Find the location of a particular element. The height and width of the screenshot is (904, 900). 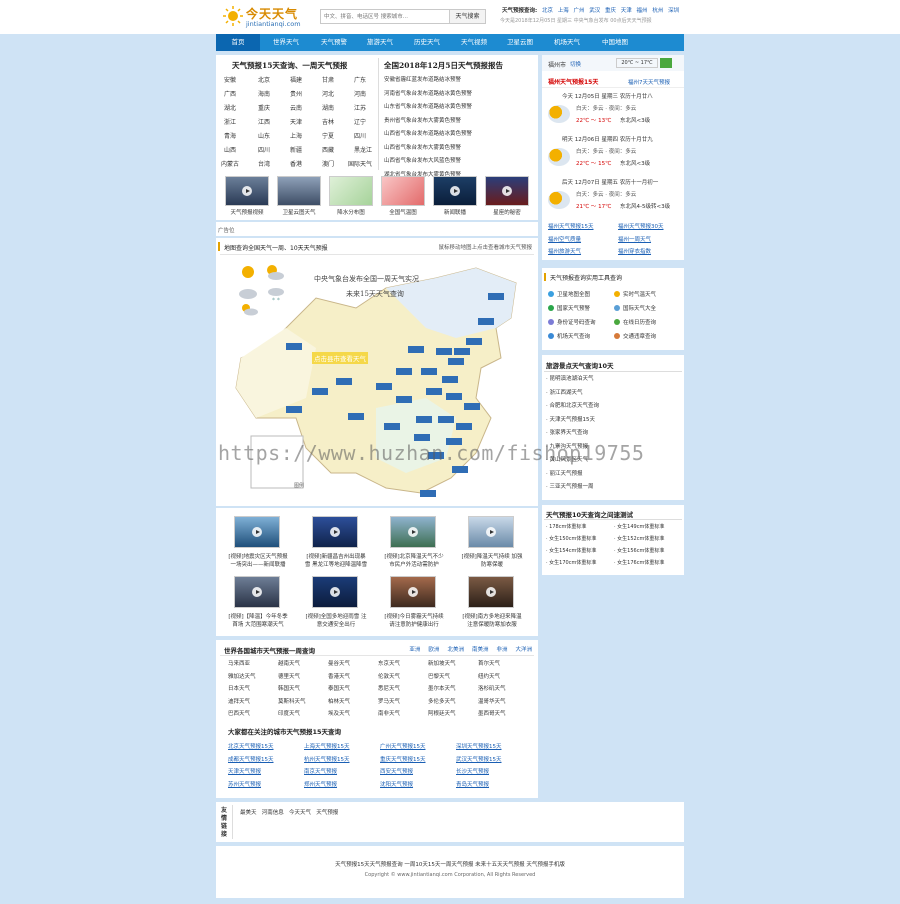

province-link: 澳门 is located at coordinates (328, 163).